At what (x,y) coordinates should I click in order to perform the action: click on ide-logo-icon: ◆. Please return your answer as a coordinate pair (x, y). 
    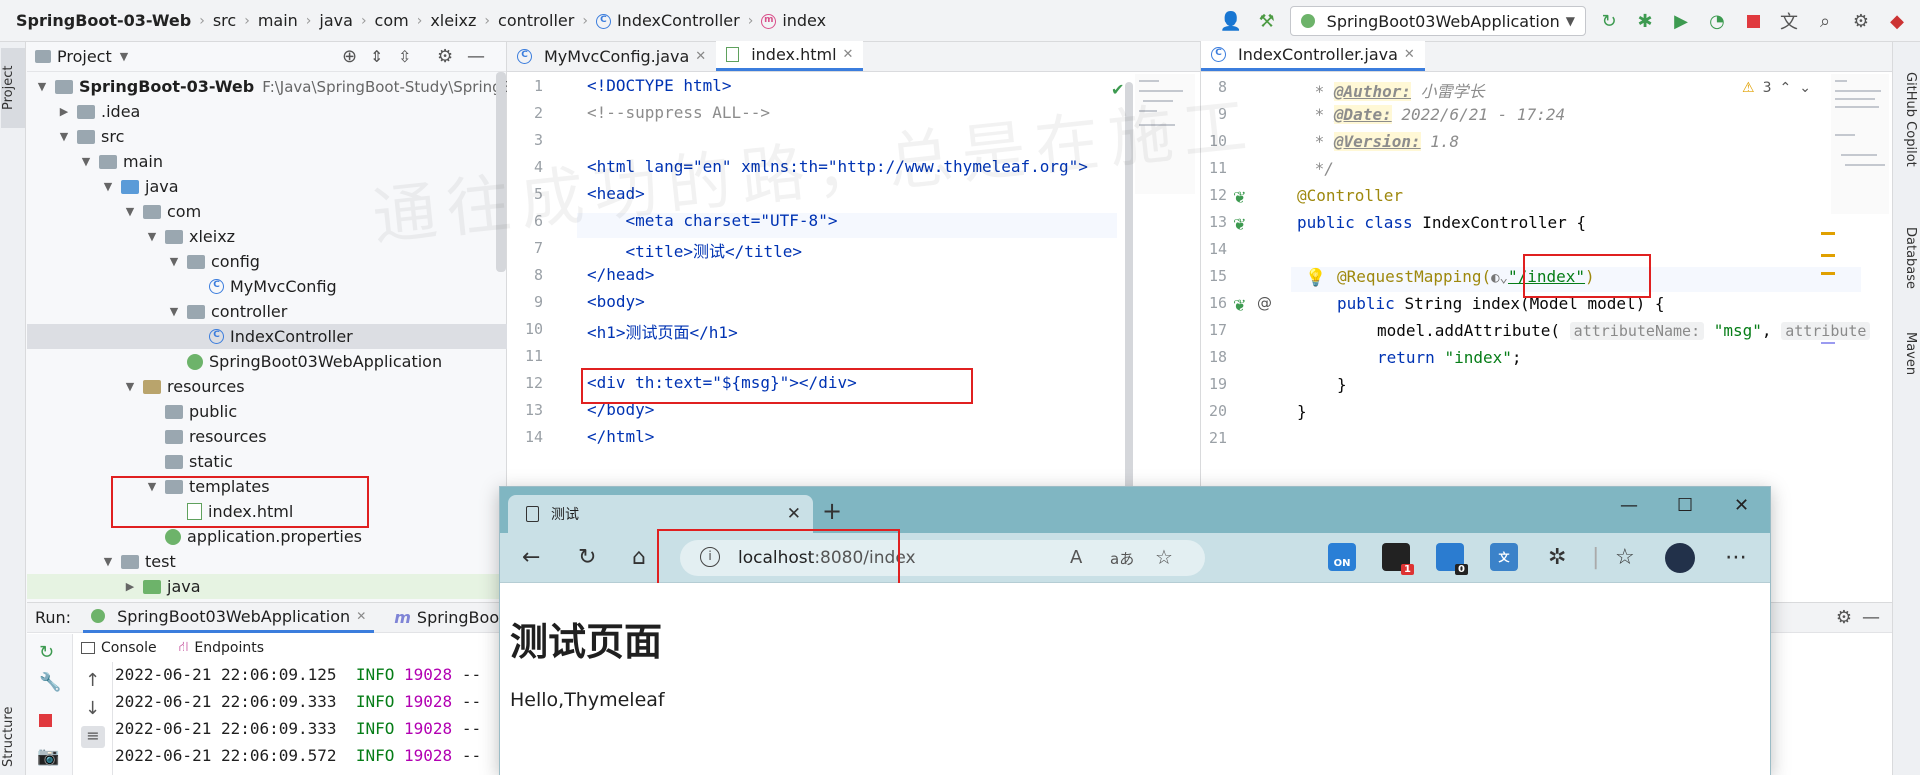
    Looking at the image, I should click on (1897, 21).